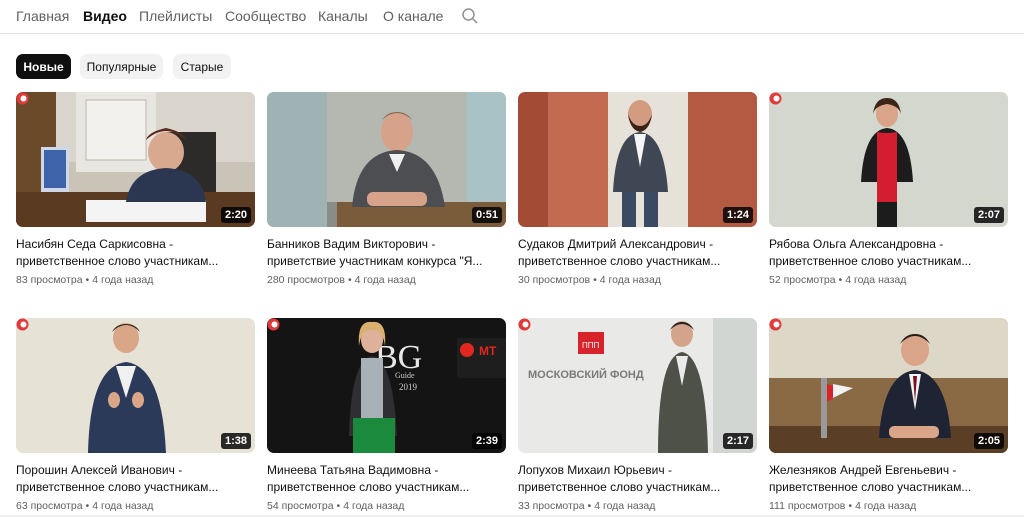 The image size is (1024, 518). I want to click on video-thumbnail: 1:24, so click(637, 159).